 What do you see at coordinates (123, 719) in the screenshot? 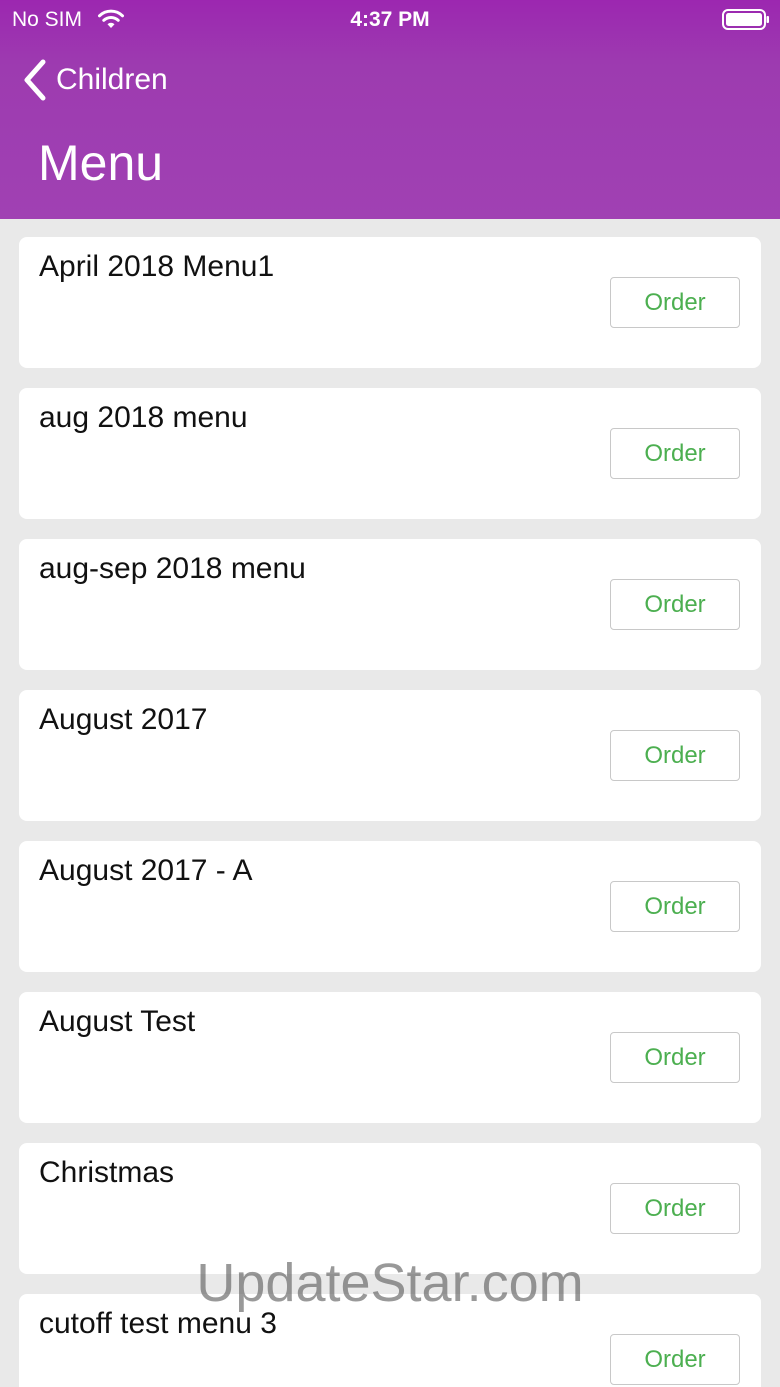
I see `menu-title: August 2017` at bounding box center [123, 719].